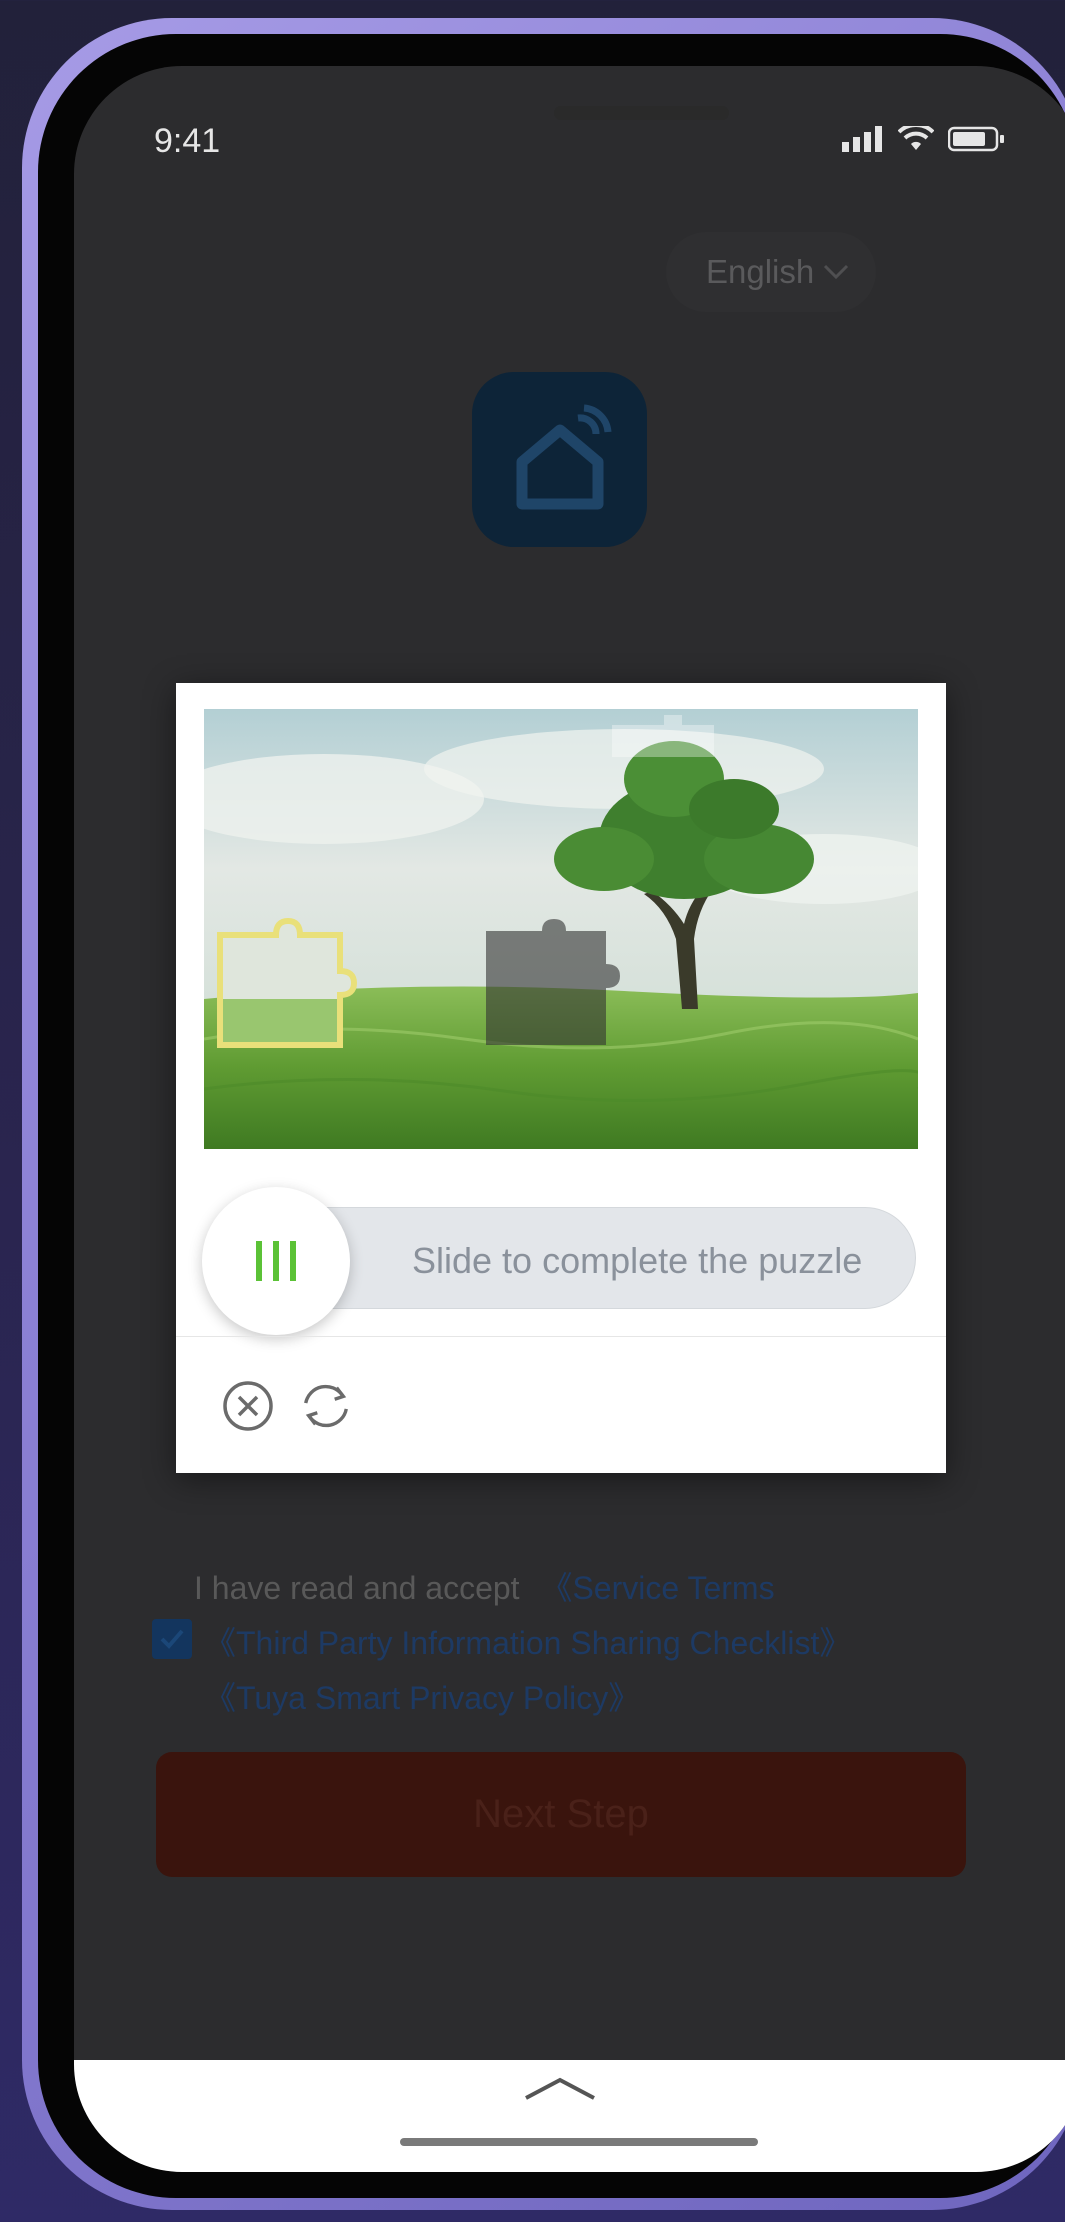 The width and height of the screenshot is (1065, 2222). What do you see at coordinates (357, 1588) in the screenshot?
I see `agreement-prefix: I have read and accept` at bounding box center [357, 1588].